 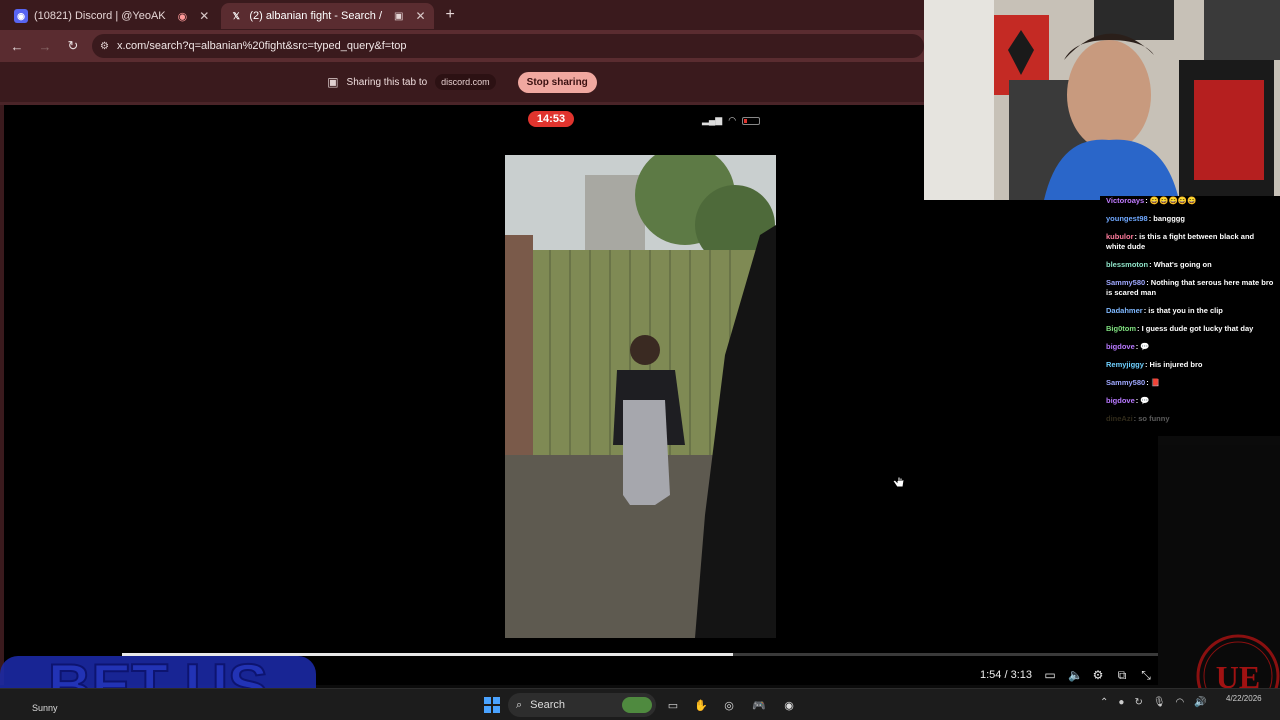 What do you see at coordinates (45, 46) in the screenshot?
I see `forward-icon: →` at bounding box center [45, 46].